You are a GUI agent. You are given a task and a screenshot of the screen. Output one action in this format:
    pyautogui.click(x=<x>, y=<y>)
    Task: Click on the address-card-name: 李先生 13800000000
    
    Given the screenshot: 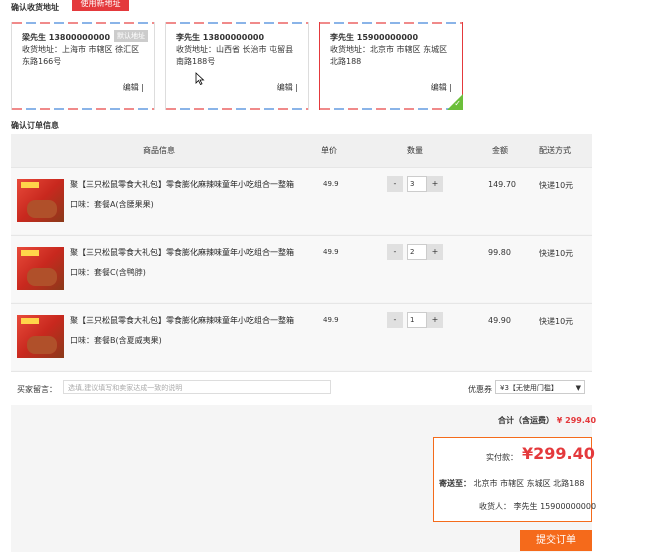 What is the action you would take?
    pyautogui.click(x=220, y=37)
    